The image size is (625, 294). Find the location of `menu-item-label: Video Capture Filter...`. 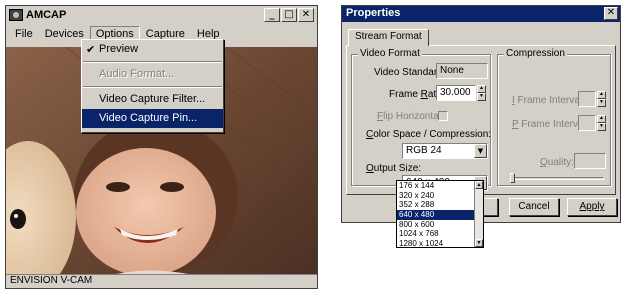

menu-item-label: Video Capture Filter... is located at coordinates (152, 99).